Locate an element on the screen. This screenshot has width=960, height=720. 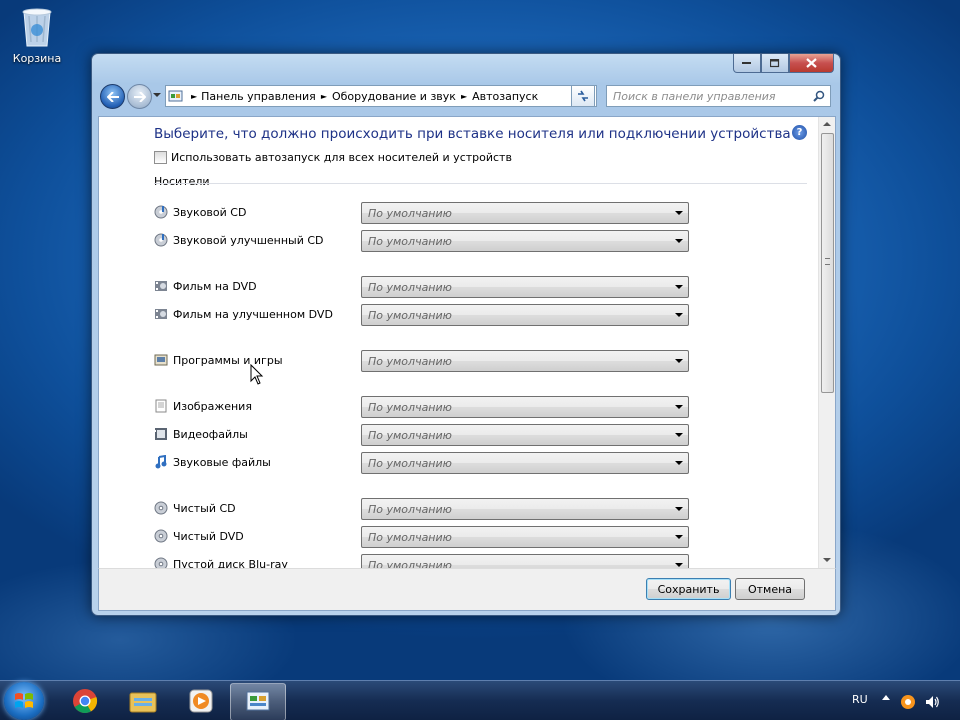
media-row: Видеофайлы По умолчанию is located at coordinates (424, 435).